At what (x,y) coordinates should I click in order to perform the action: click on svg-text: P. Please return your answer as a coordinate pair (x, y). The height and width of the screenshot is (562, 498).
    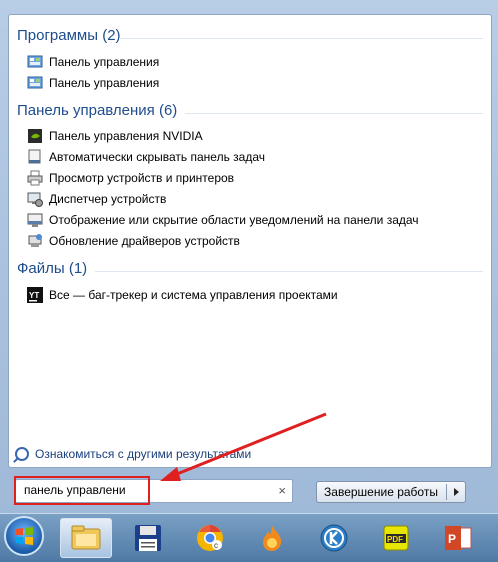
    Looking at the image, I should click on (452, 539).